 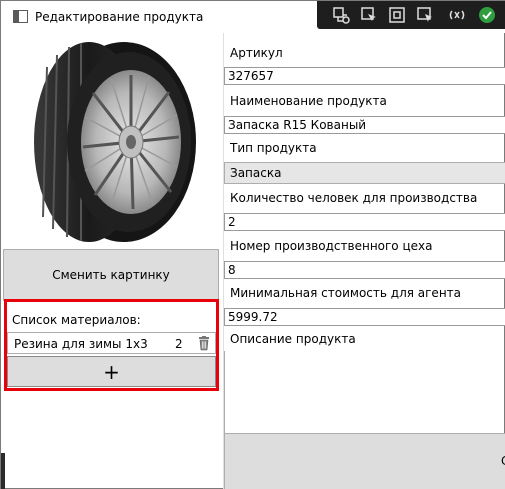 What do you see at coordinates (111, 371) in the screenshot?
I see `add-material-button: +` at bounding box center [111, 371].